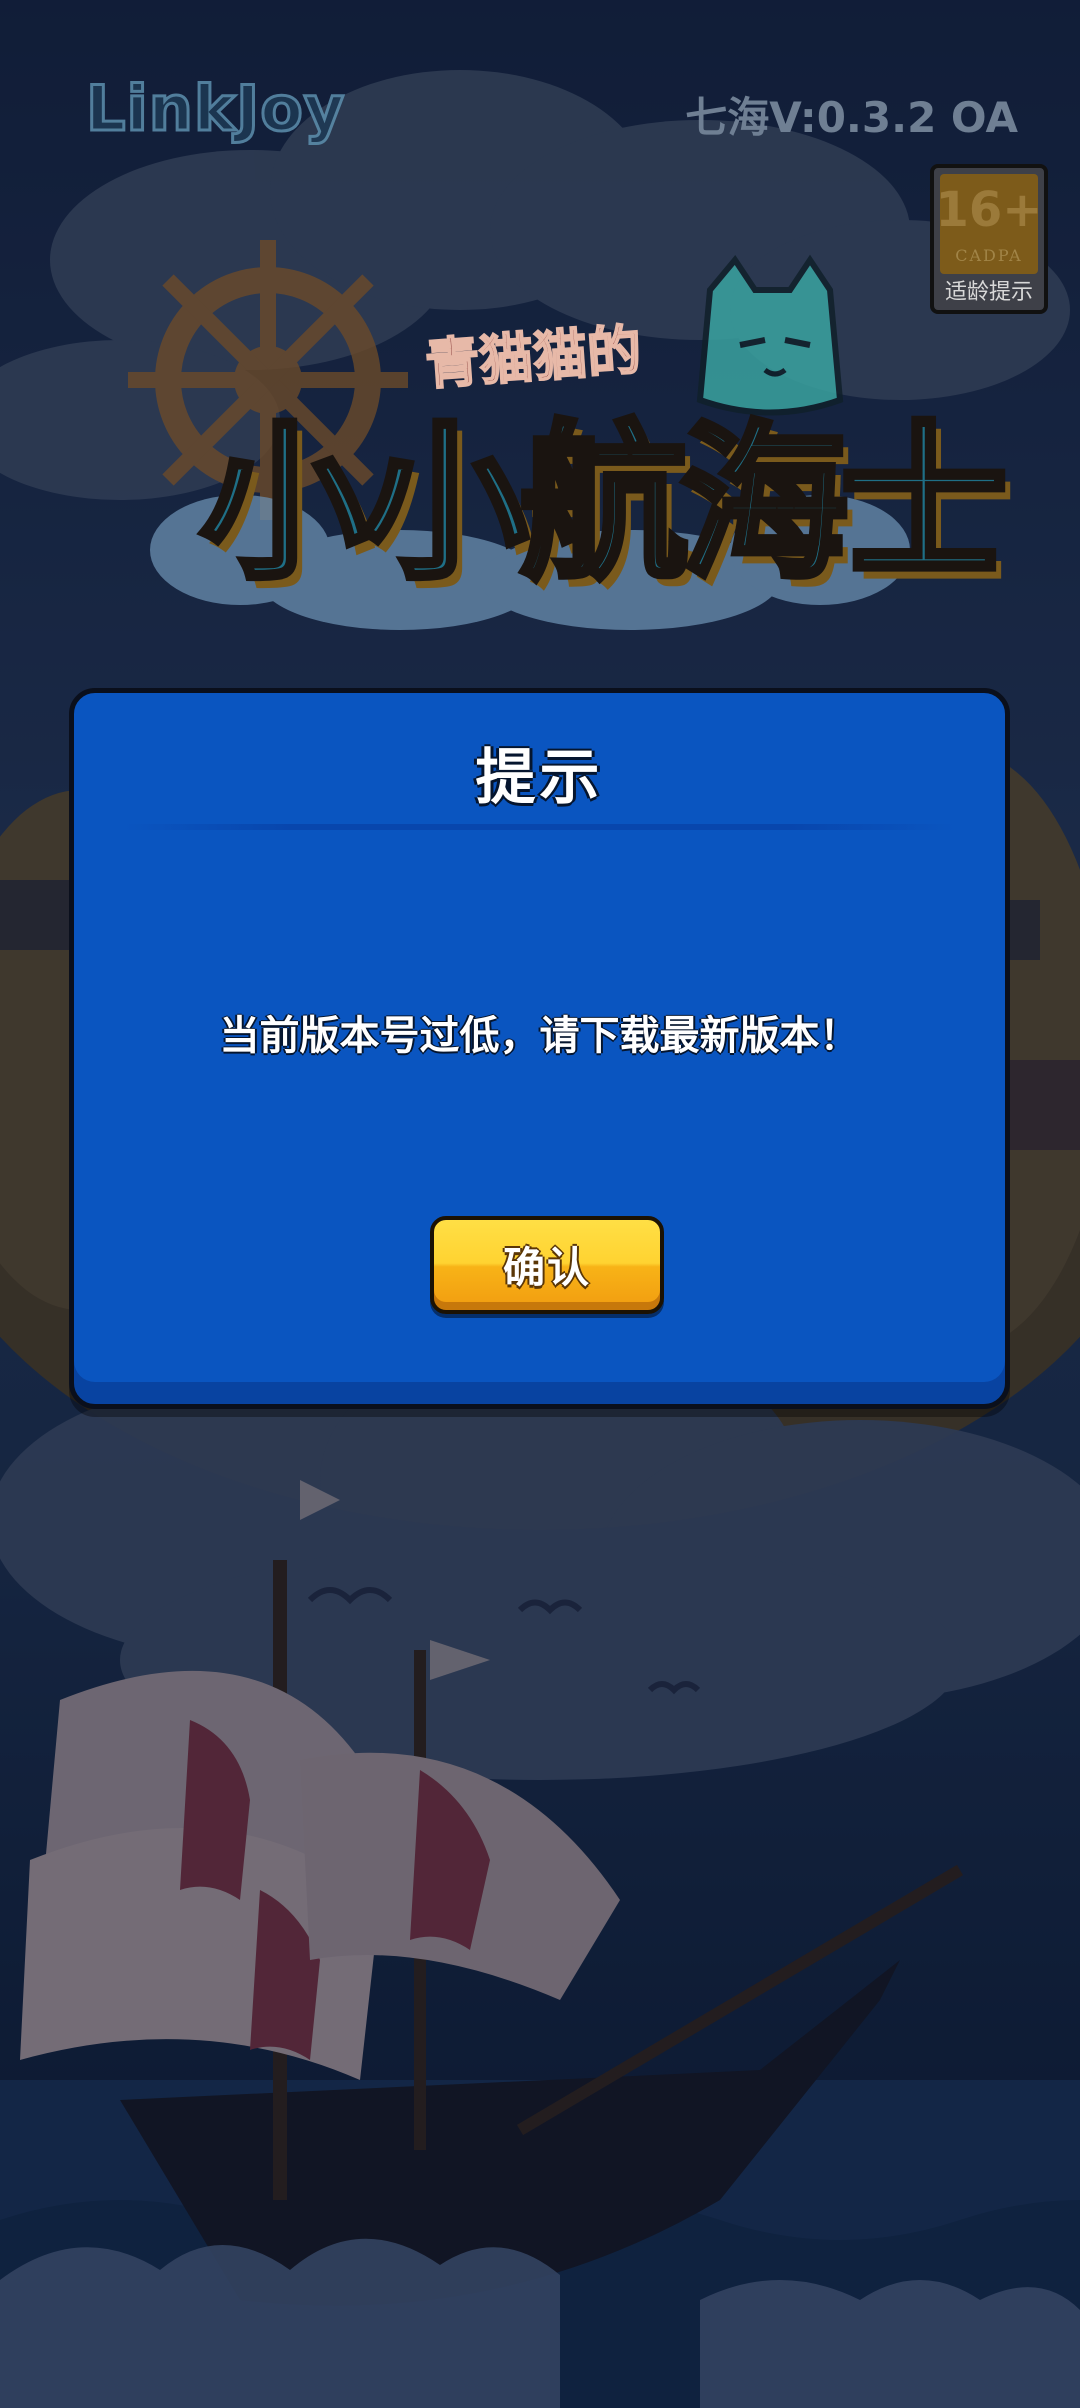 The height and width of the screenshot is (2408, 1080). I want to click on dialog-divider, so click(539, 827).